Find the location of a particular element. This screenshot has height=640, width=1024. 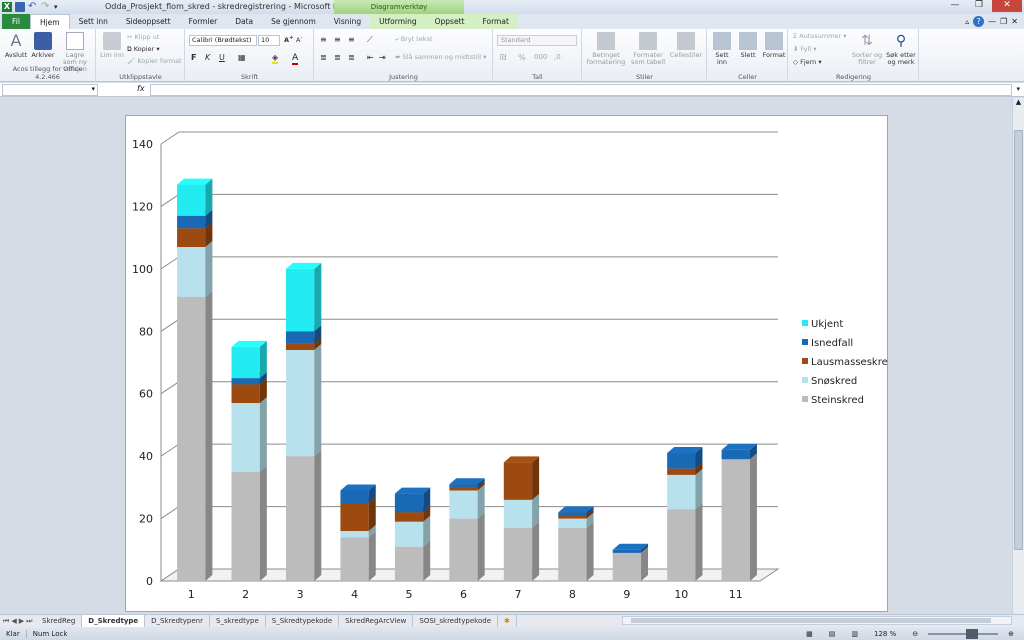

hscroll-thumb is located at coordinates (811, 620).